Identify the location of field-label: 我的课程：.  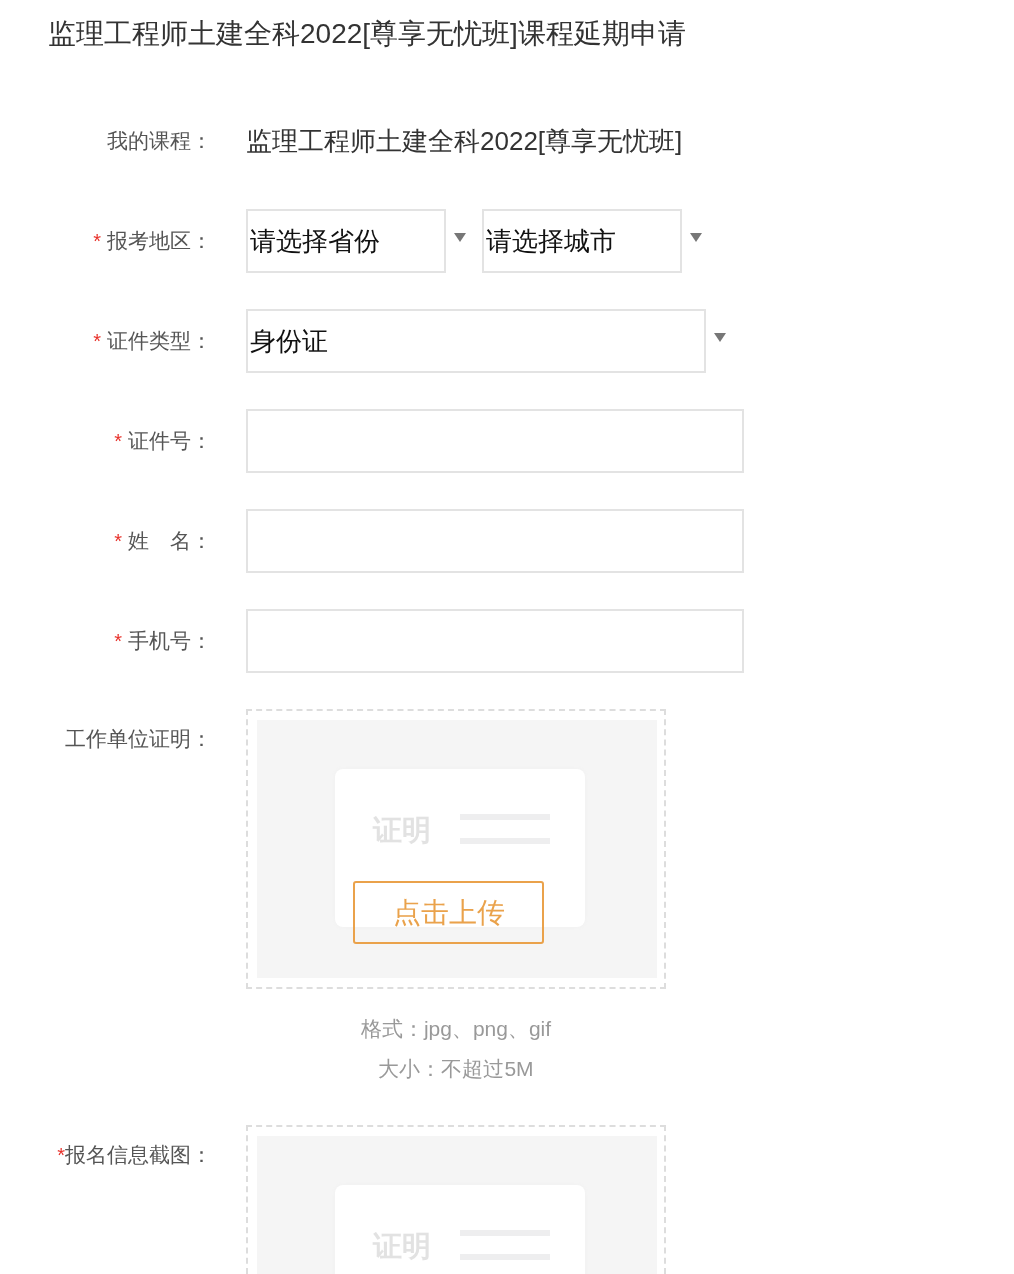
(159, 141).